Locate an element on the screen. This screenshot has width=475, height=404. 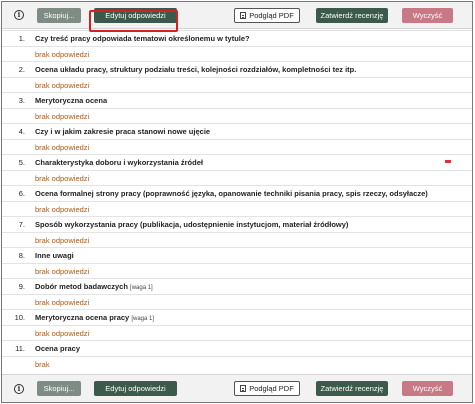
answer-text: brak is located at coordinates (42, 364).